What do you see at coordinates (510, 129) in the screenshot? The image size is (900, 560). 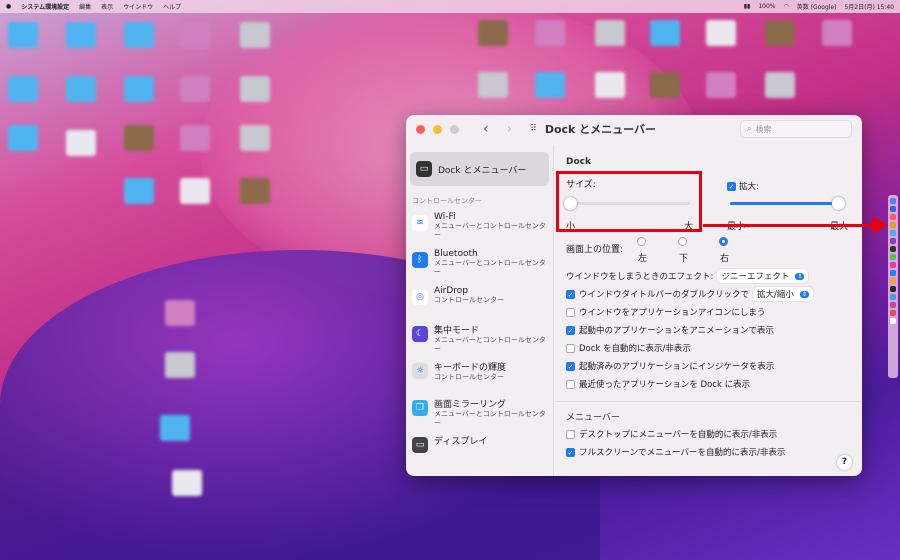 I see `forward-icon: ›` at bounding box center [510, 129].